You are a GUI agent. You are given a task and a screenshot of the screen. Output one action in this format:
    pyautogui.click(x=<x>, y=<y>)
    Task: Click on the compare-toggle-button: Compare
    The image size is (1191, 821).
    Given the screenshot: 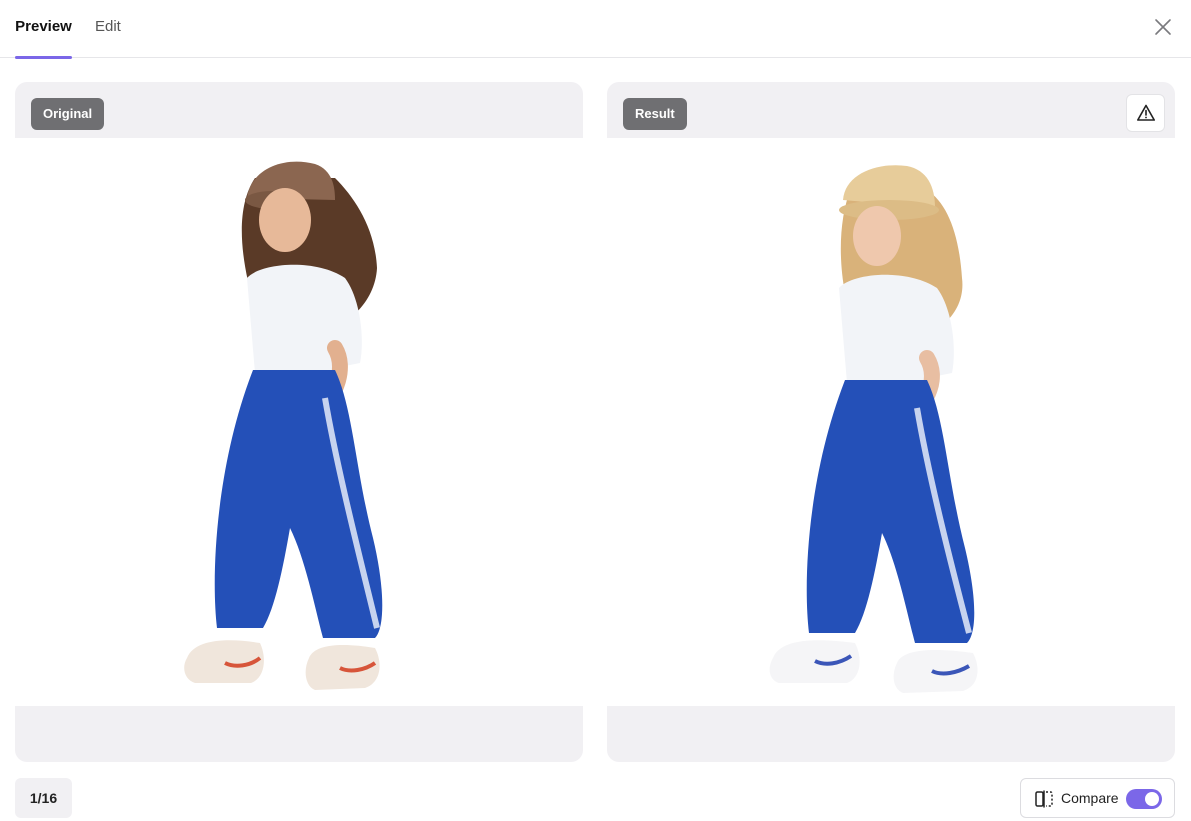 What is the action you would take?
    pyautogui.click(x=1097, y=798)
    